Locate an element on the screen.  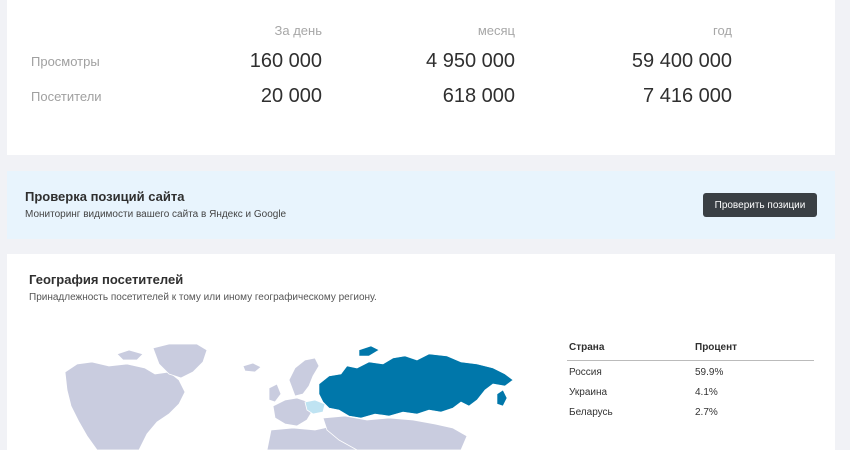
column-header-month: месяц is located at coordinates (496, 30).